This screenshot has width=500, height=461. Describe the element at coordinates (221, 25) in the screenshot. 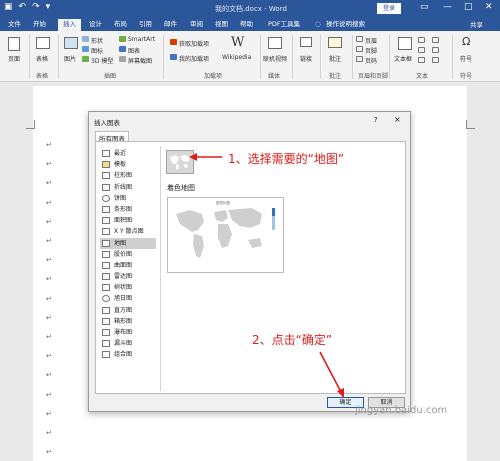

I see `tab-view: 视图` at that location.